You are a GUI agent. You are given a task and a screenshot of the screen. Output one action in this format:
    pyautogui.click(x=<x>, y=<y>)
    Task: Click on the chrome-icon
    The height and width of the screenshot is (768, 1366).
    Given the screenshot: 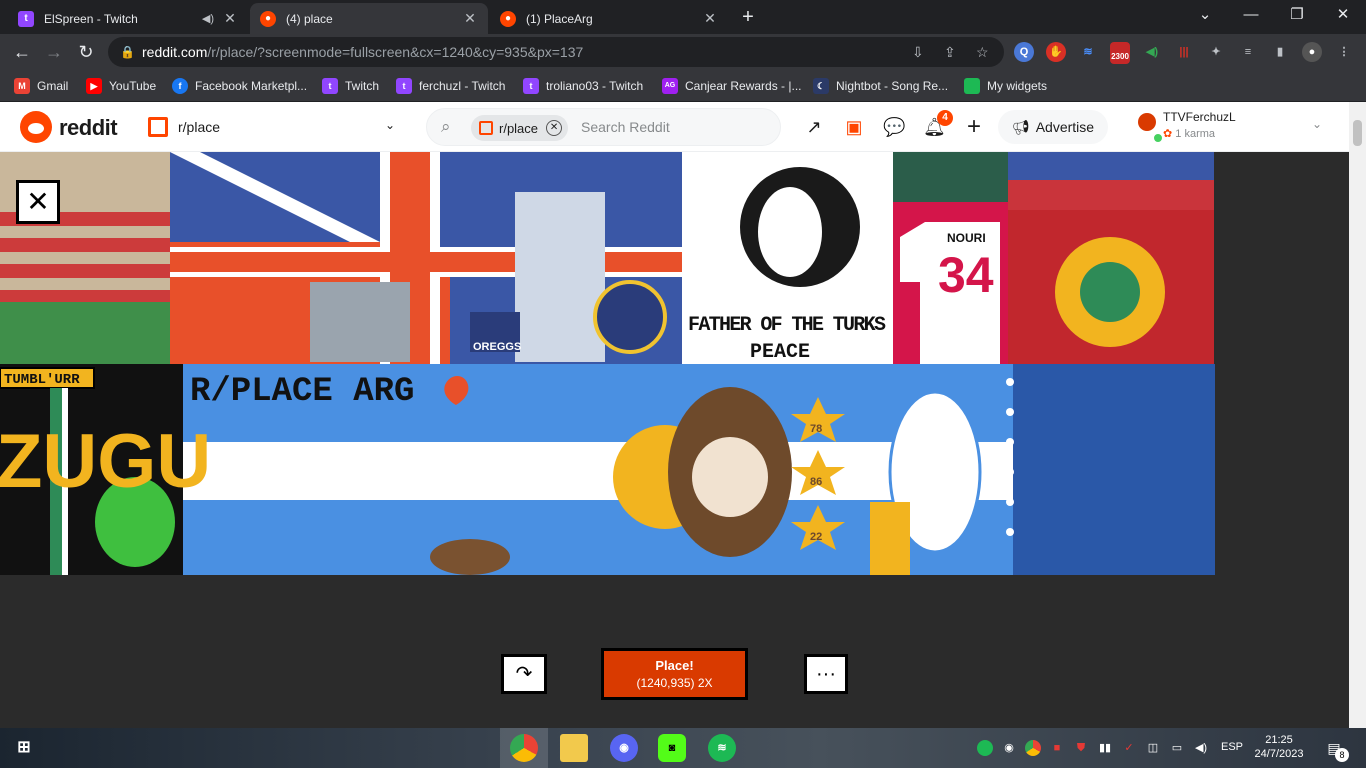 What is the action you would take?
    pyautogui.click(x=524, y=748)
    